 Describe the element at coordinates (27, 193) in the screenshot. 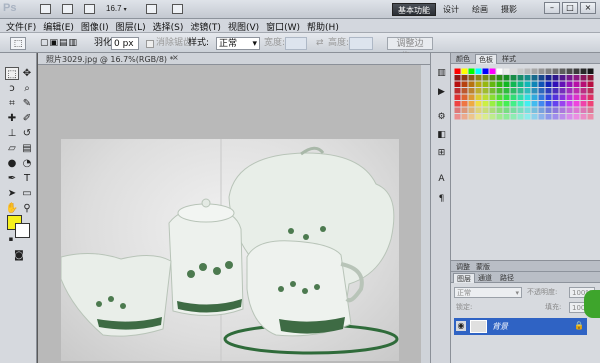

I see `shape-tool-icon: ▭` at that location.